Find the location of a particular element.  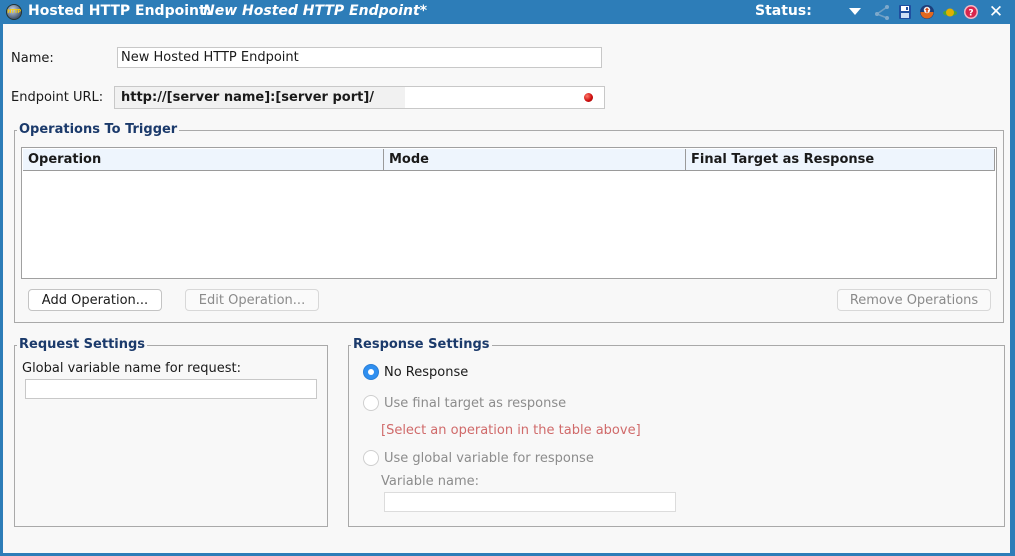

status-label: Status: is located at coordinates (783, 11).